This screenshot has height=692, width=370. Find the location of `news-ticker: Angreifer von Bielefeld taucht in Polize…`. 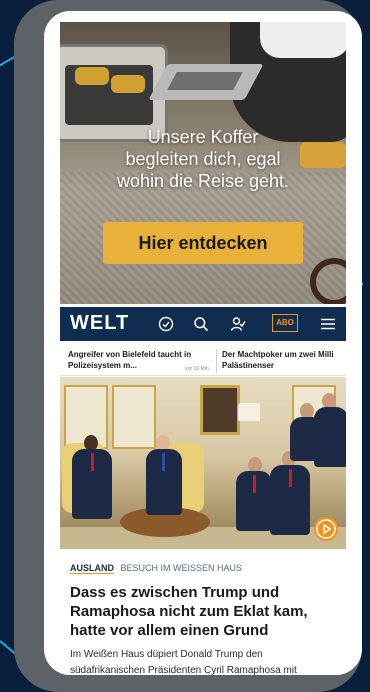

news-ticker: Angreifer von Bielefeld taucht in Polize… is located at coordinates (203, 360).